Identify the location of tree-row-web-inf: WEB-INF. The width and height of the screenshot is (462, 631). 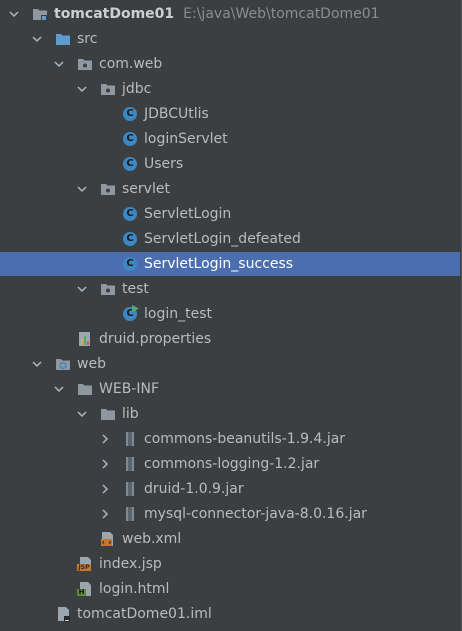
(230, 389).